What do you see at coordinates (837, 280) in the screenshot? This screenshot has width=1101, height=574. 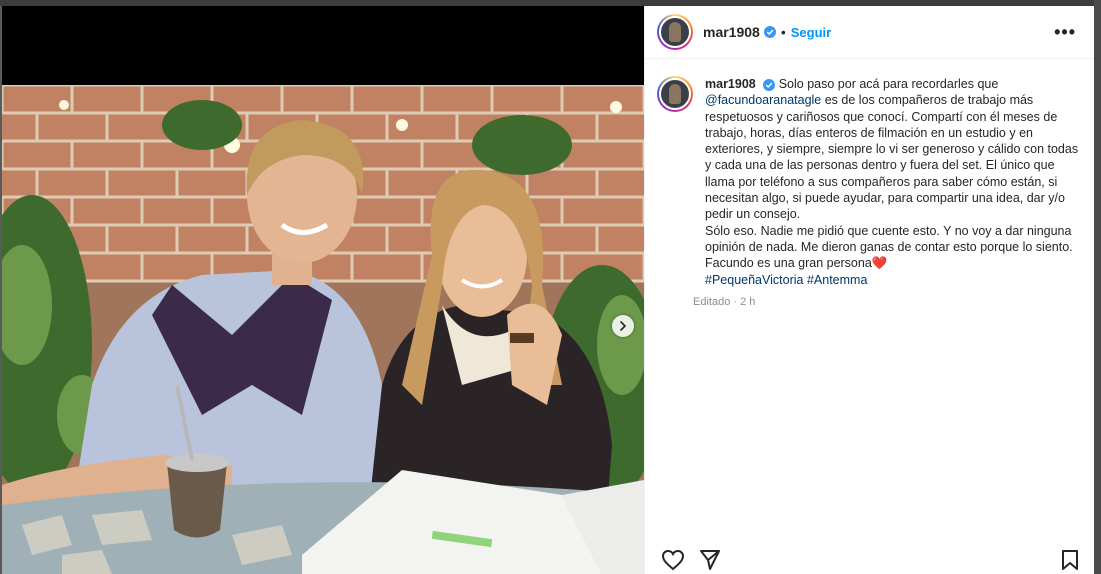 I see `hashtag-link: #Antemma` at bounding box center [837, 280].